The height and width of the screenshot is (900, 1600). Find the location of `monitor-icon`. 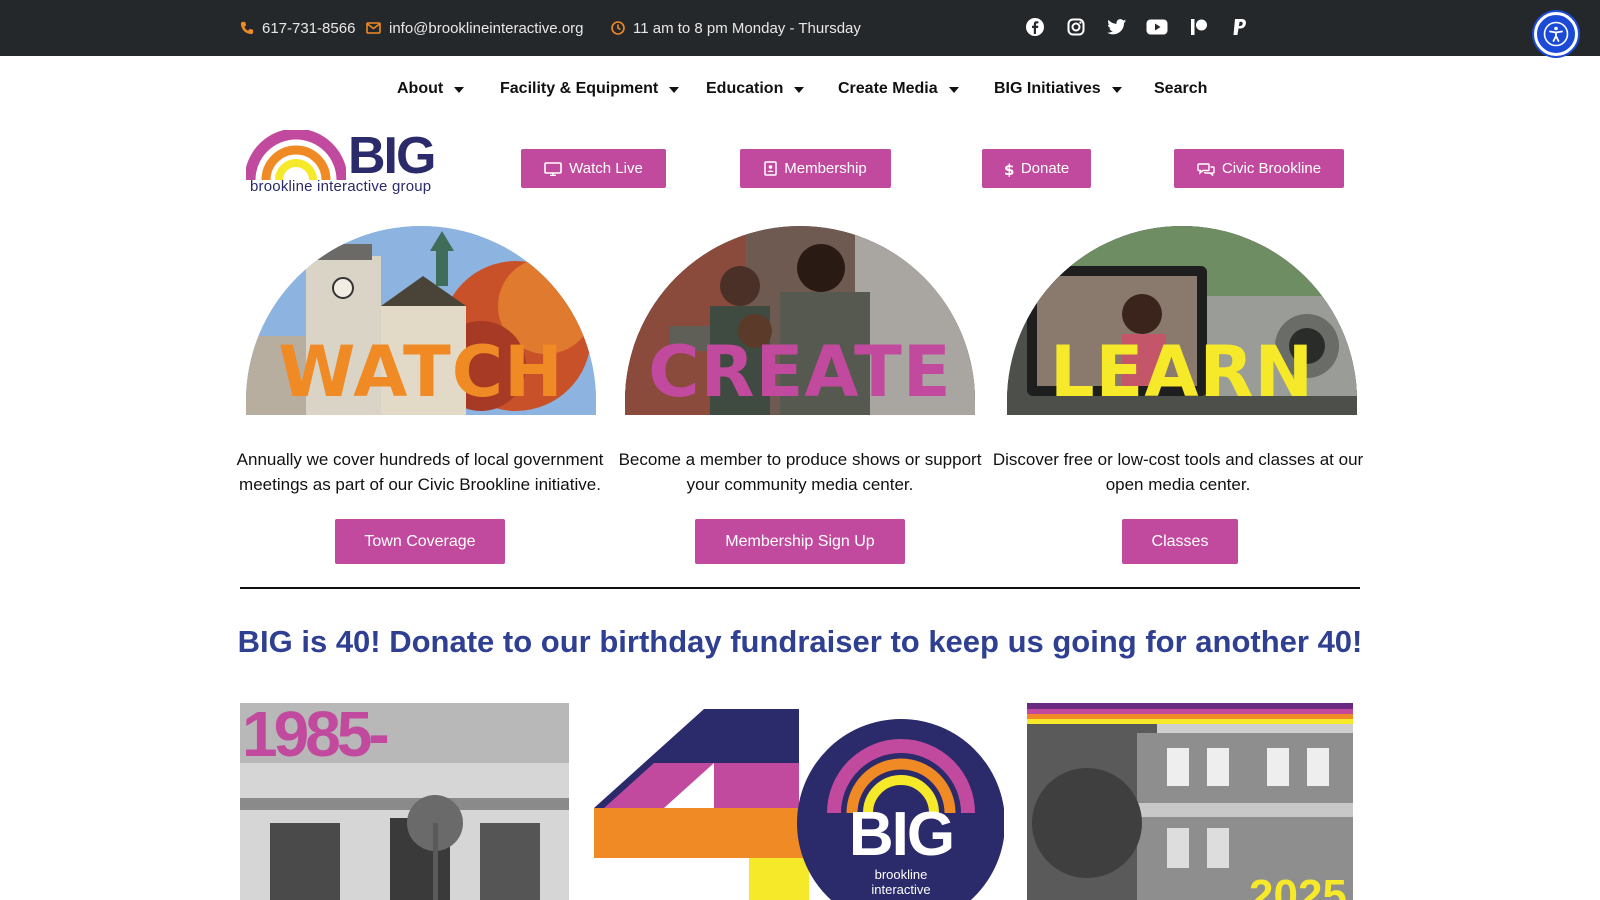

monitor-icon is located at coordinates (553, 168).